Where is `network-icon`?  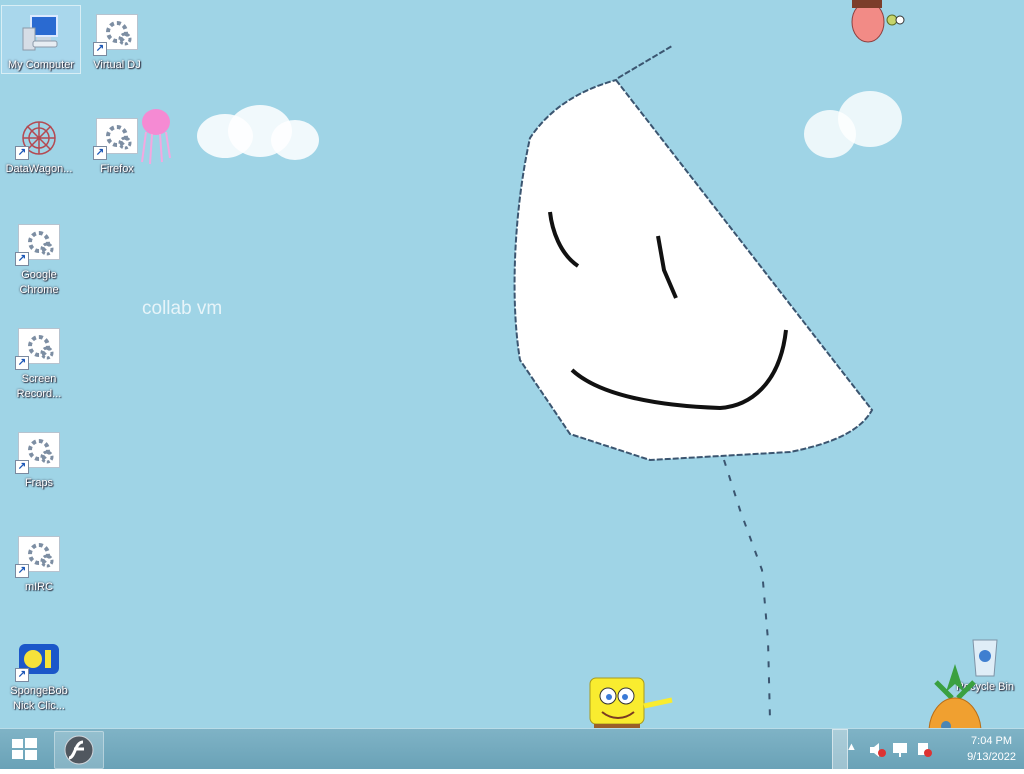 network-icon is located at coordinates (901, 750).